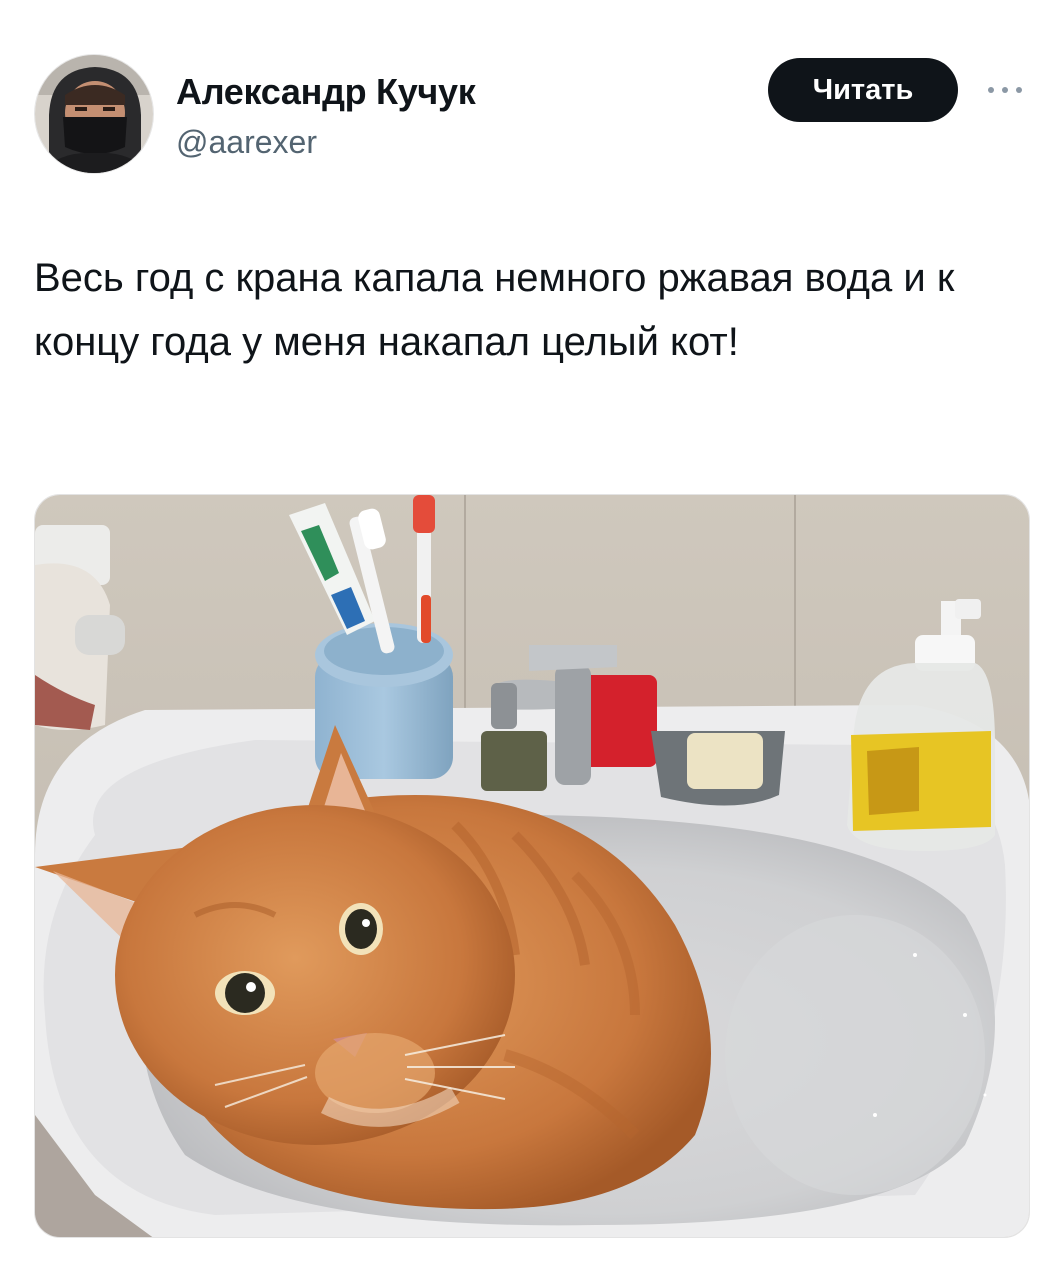 This screenshot has width=1062, height=1280. I want to click on author-avatar, so click(94, 114).